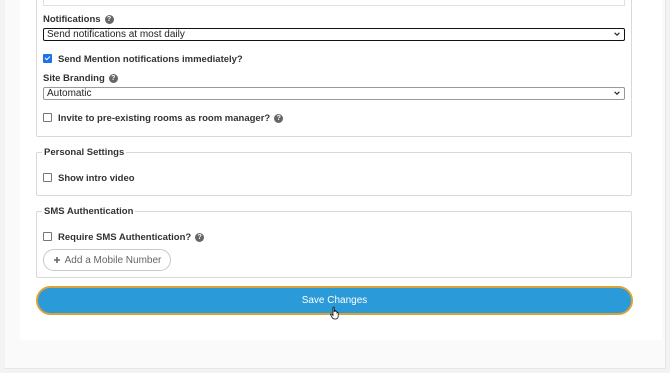 The height and width of the screenshot is (373, 670). Describe the element at coordinates (334, 313) in the screenshot. I see `hand-pointer-cursor-icon` at that location.